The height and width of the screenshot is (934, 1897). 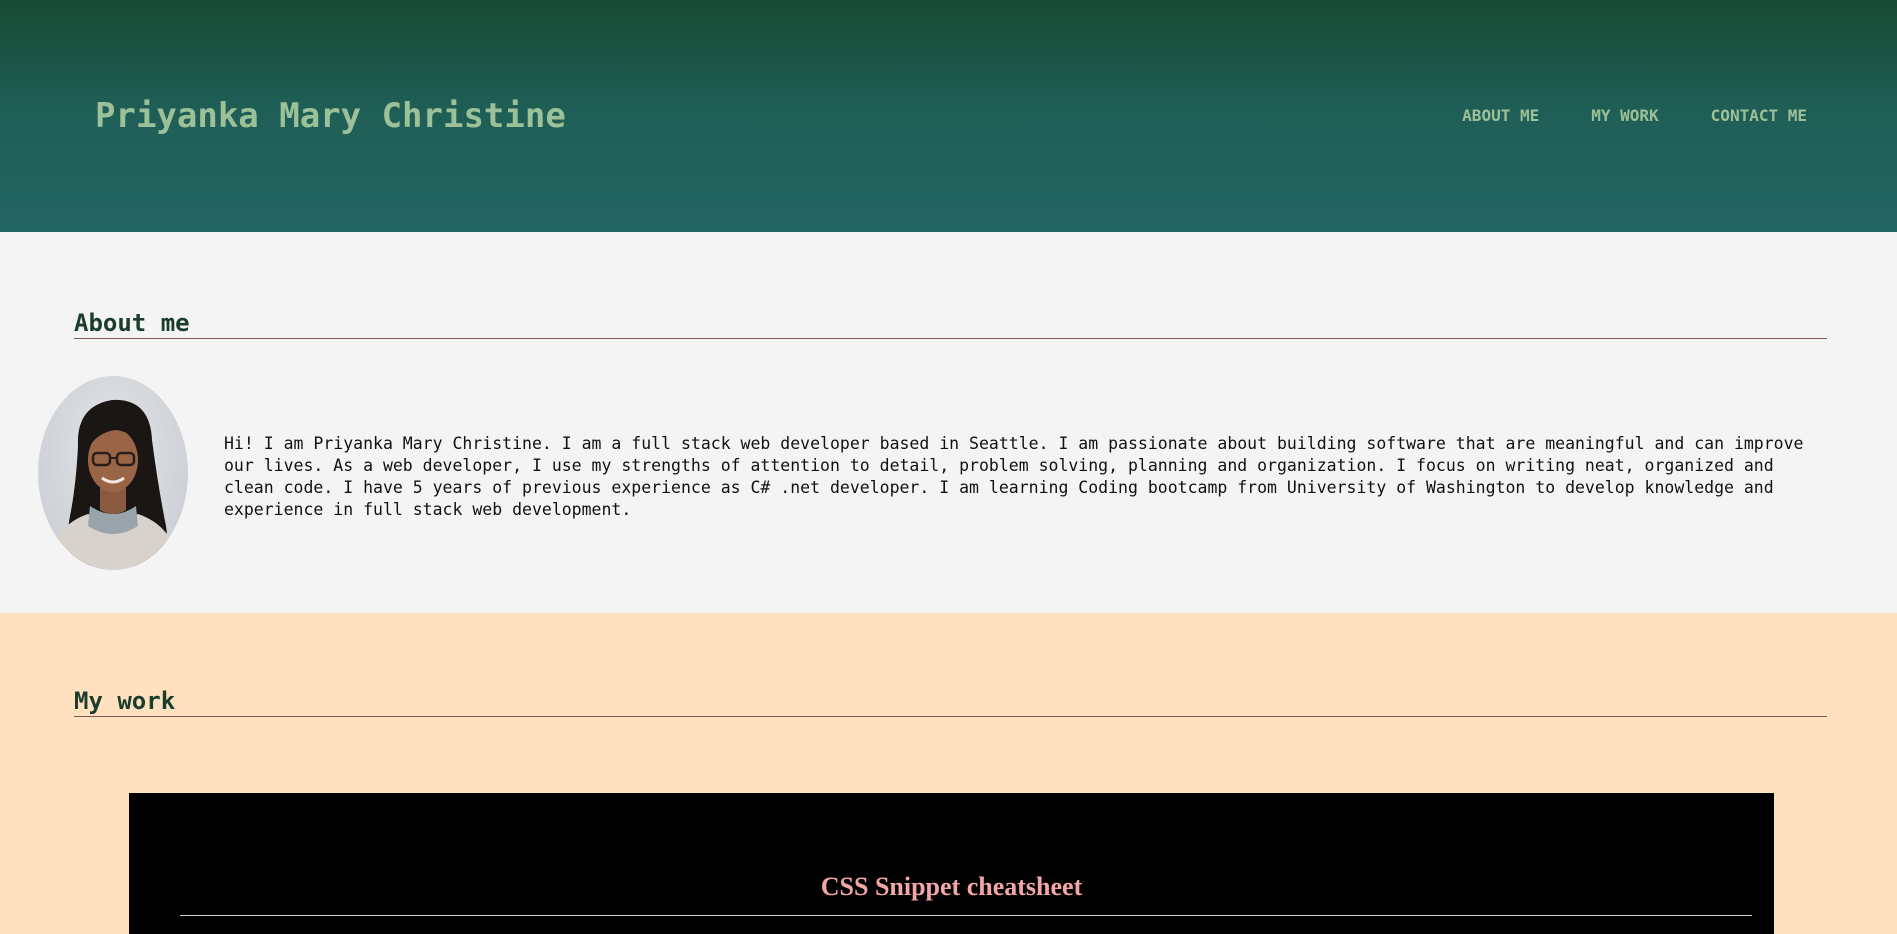 I want to click on project-card-css-snippet-cheatsheet: CSS Snippet cheatsheet, so click(x=951, y=863).